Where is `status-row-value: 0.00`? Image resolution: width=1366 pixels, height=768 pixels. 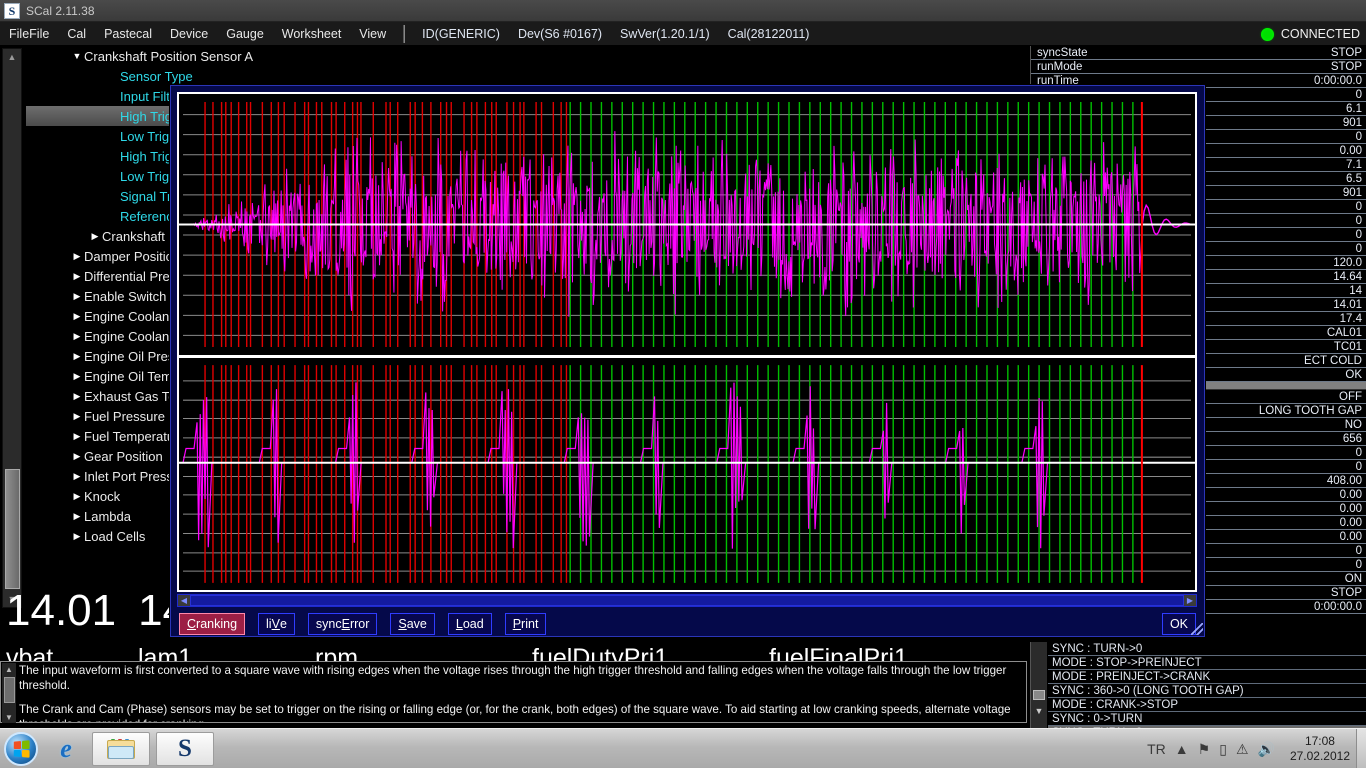 status-row-value: 0.00 is located at coordinates (1350, 150).